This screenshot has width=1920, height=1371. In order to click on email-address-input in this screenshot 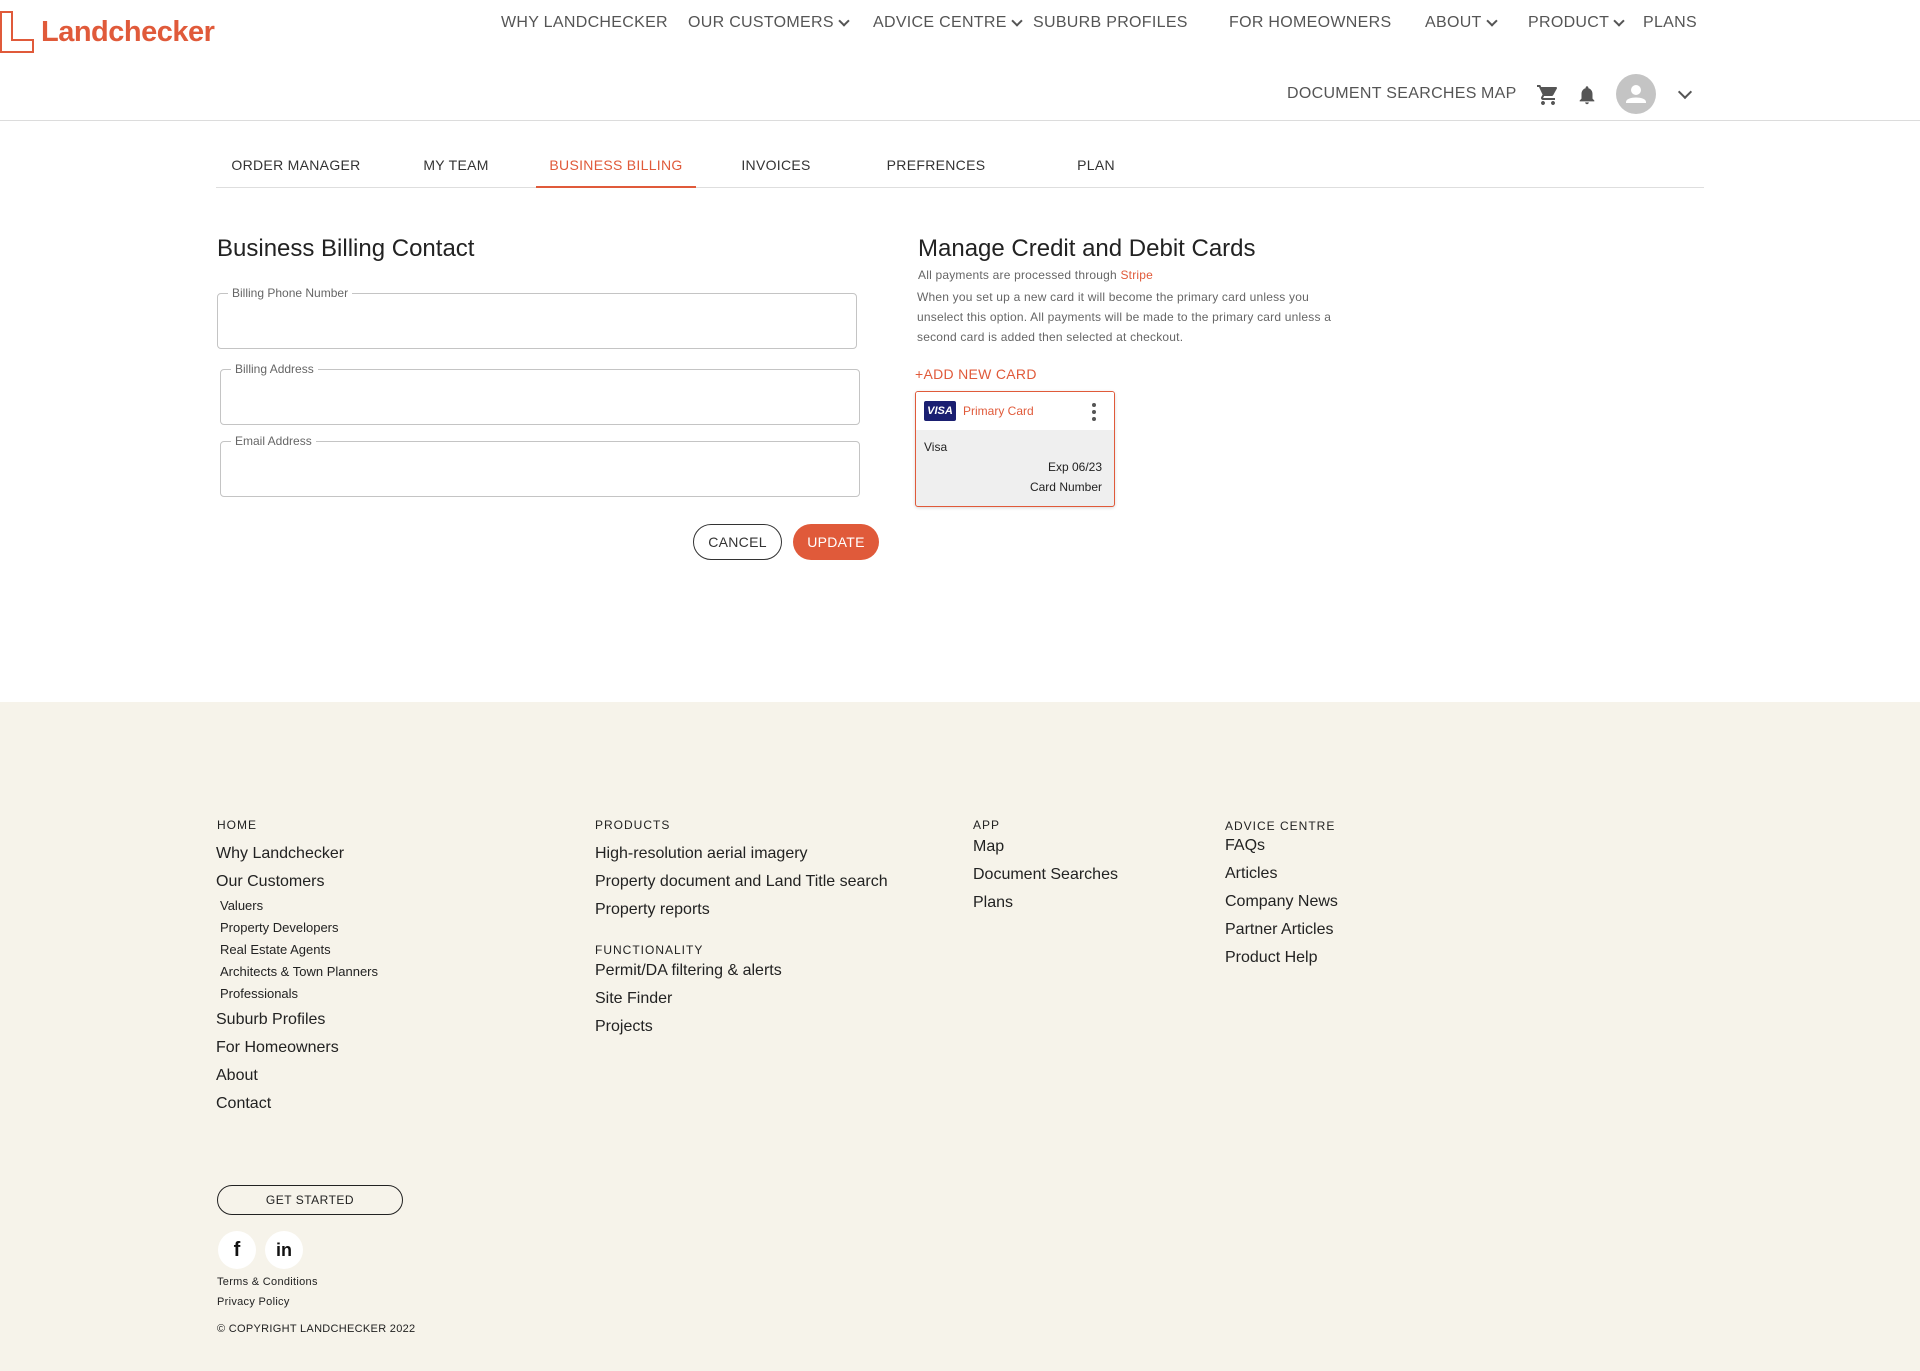, I will do `click(540, 474)`.